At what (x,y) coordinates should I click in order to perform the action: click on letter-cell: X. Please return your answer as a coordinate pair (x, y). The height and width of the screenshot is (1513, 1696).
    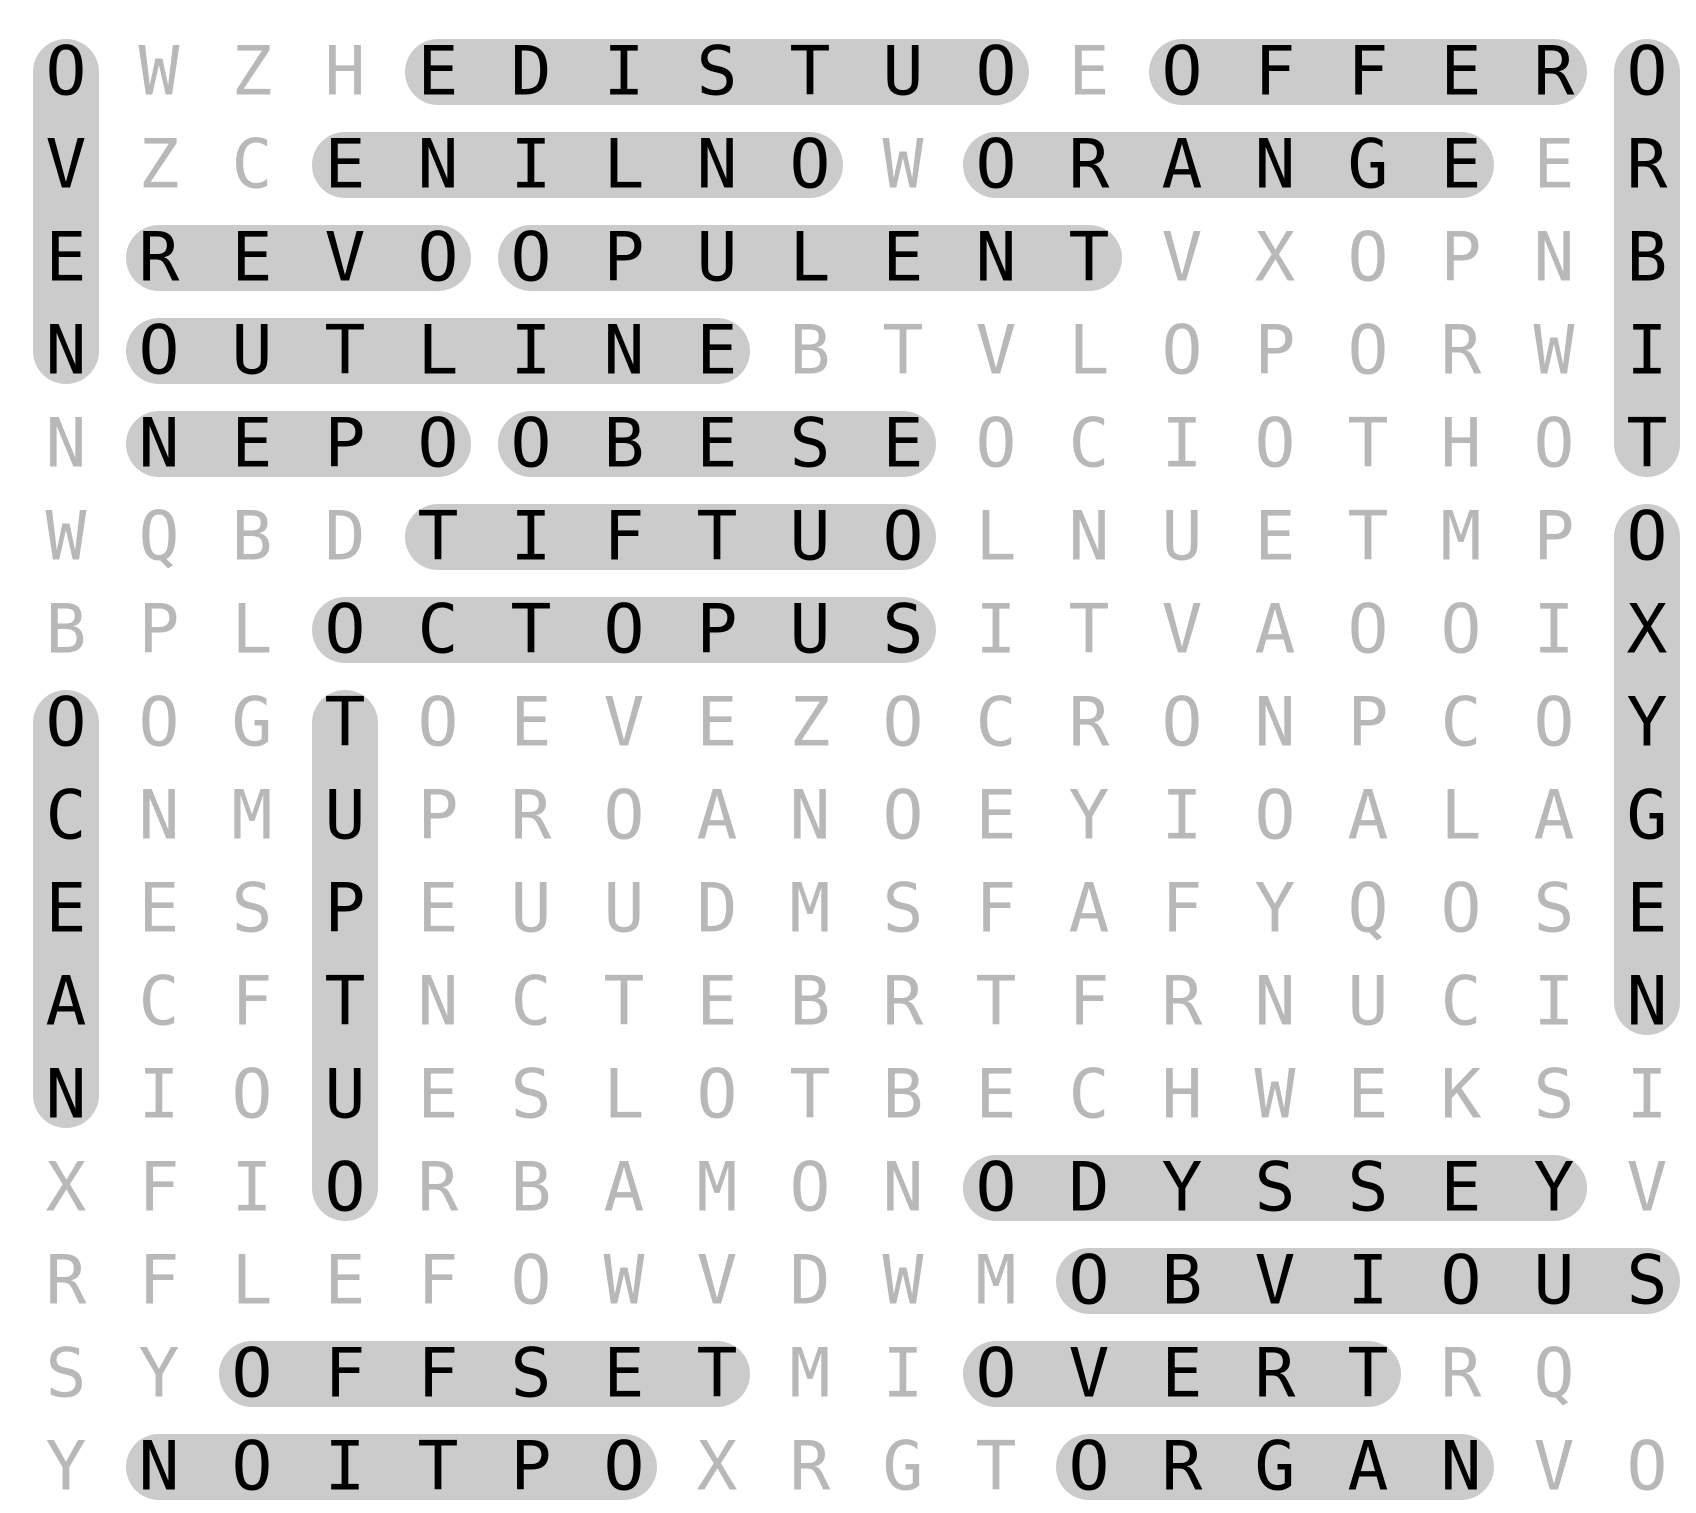
    Looking at the image, I should click on (717, 1467).